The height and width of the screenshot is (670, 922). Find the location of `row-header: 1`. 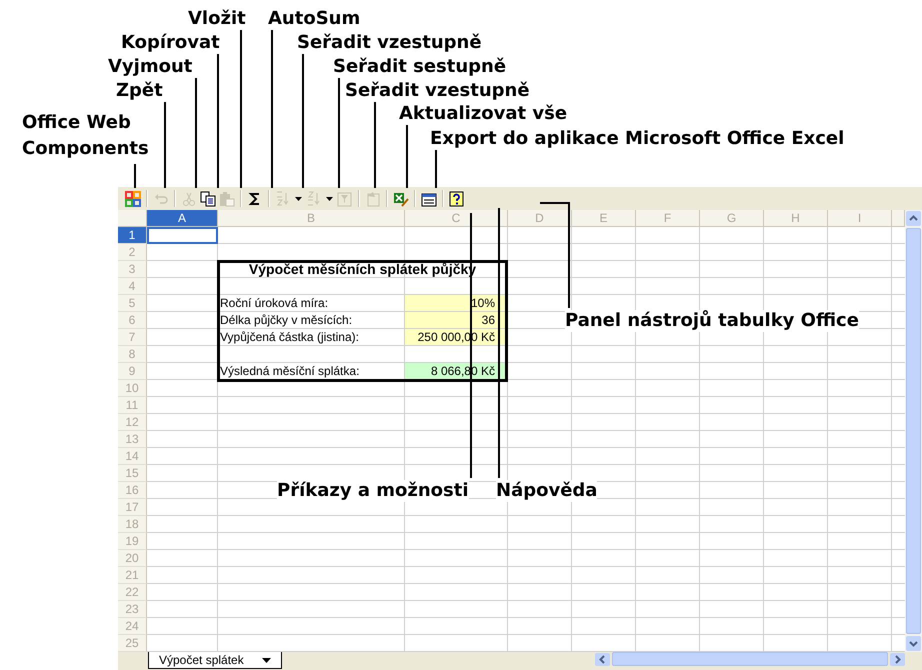

row-header: 1 is located at coordinates (132, 235).